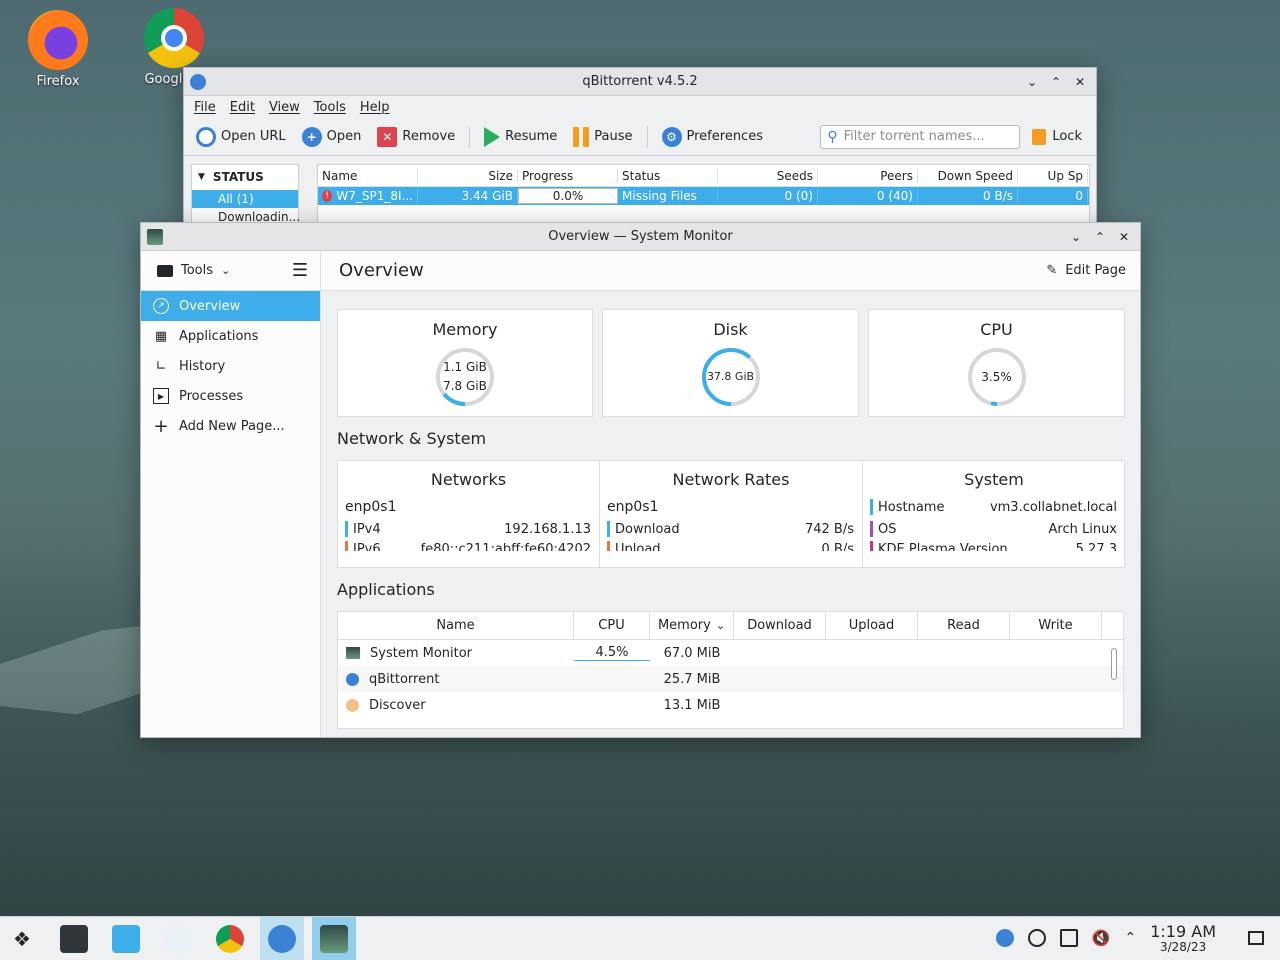 This screenshot has width=1280, height=960. What do you see at coordinates (730, 679) in the screenshot?
I see `table-row: qBittorrent 25.7 MiB` at bounding box center [730, 679].